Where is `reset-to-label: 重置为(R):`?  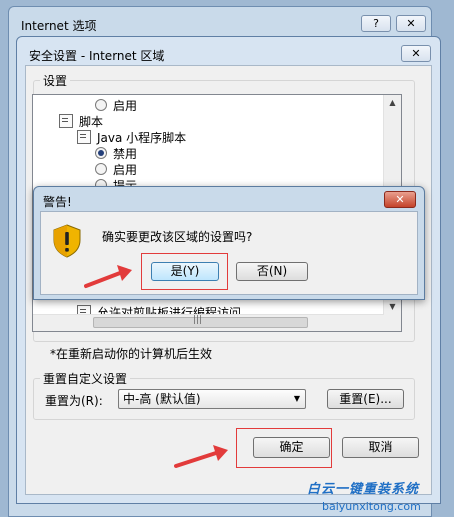 reset-to-label: 重置为(R): is located at coordinates (74, 401).